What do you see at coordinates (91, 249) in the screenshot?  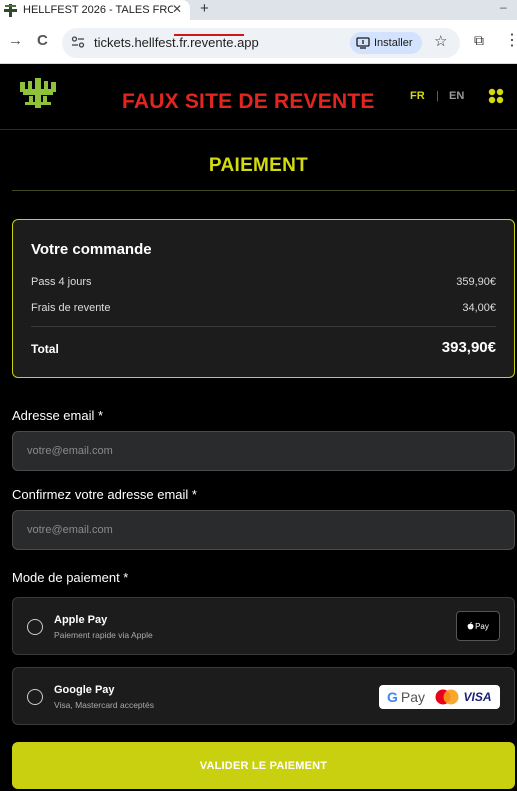 I see `order-heading: Votre commande` at bounding box center [91, 249].